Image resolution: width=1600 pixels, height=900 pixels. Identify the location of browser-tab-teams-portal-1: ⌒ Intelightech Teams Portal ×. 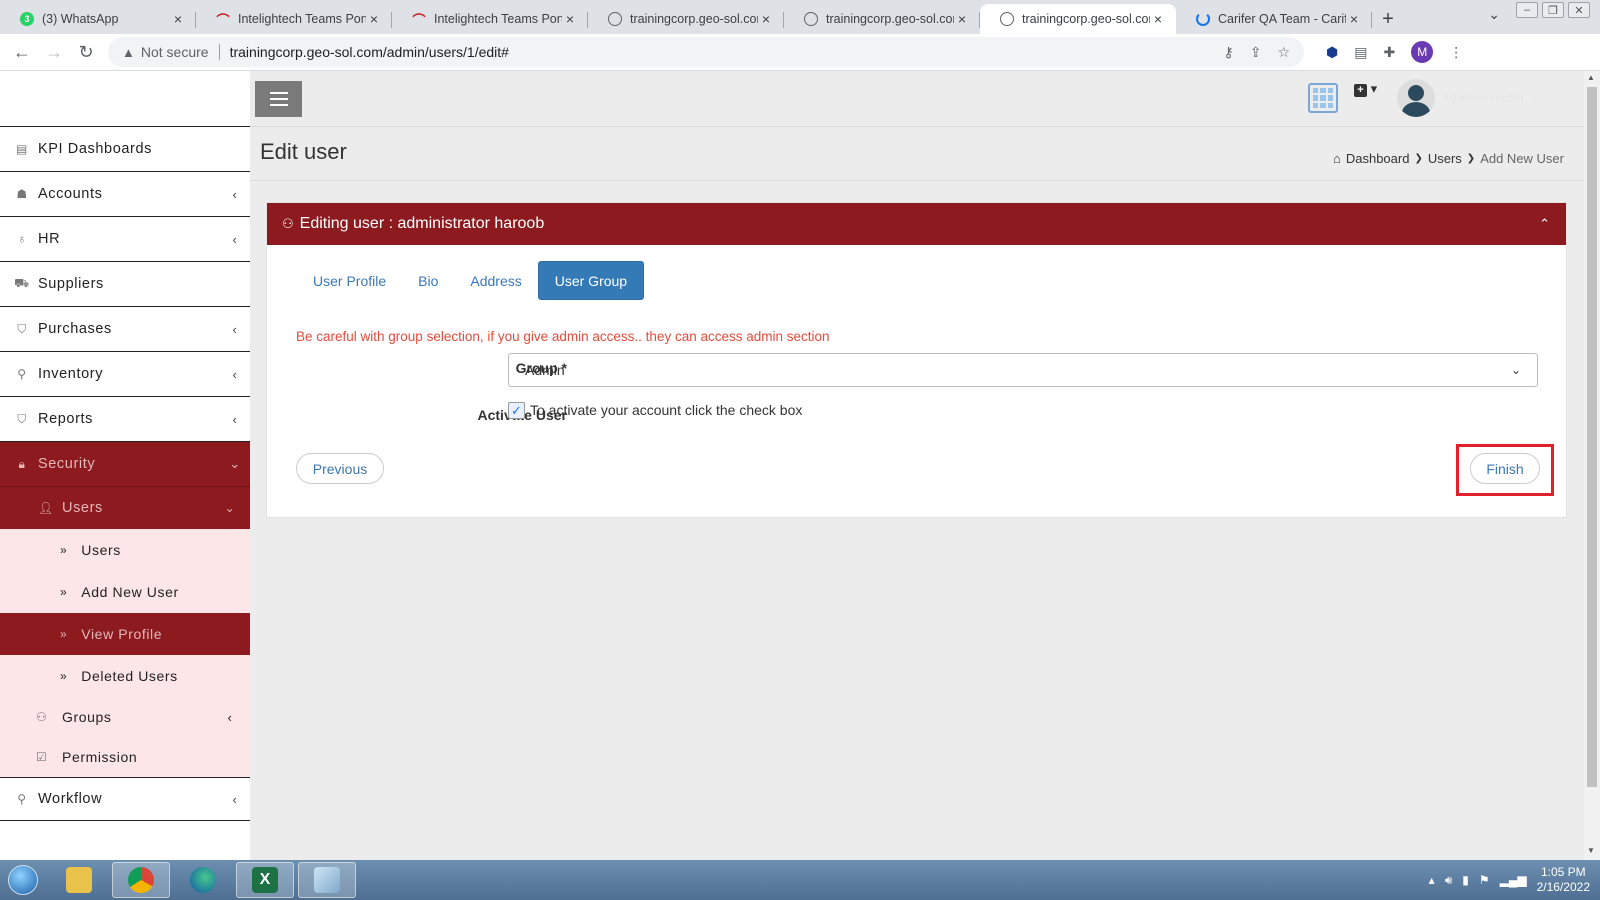
(294, 19).